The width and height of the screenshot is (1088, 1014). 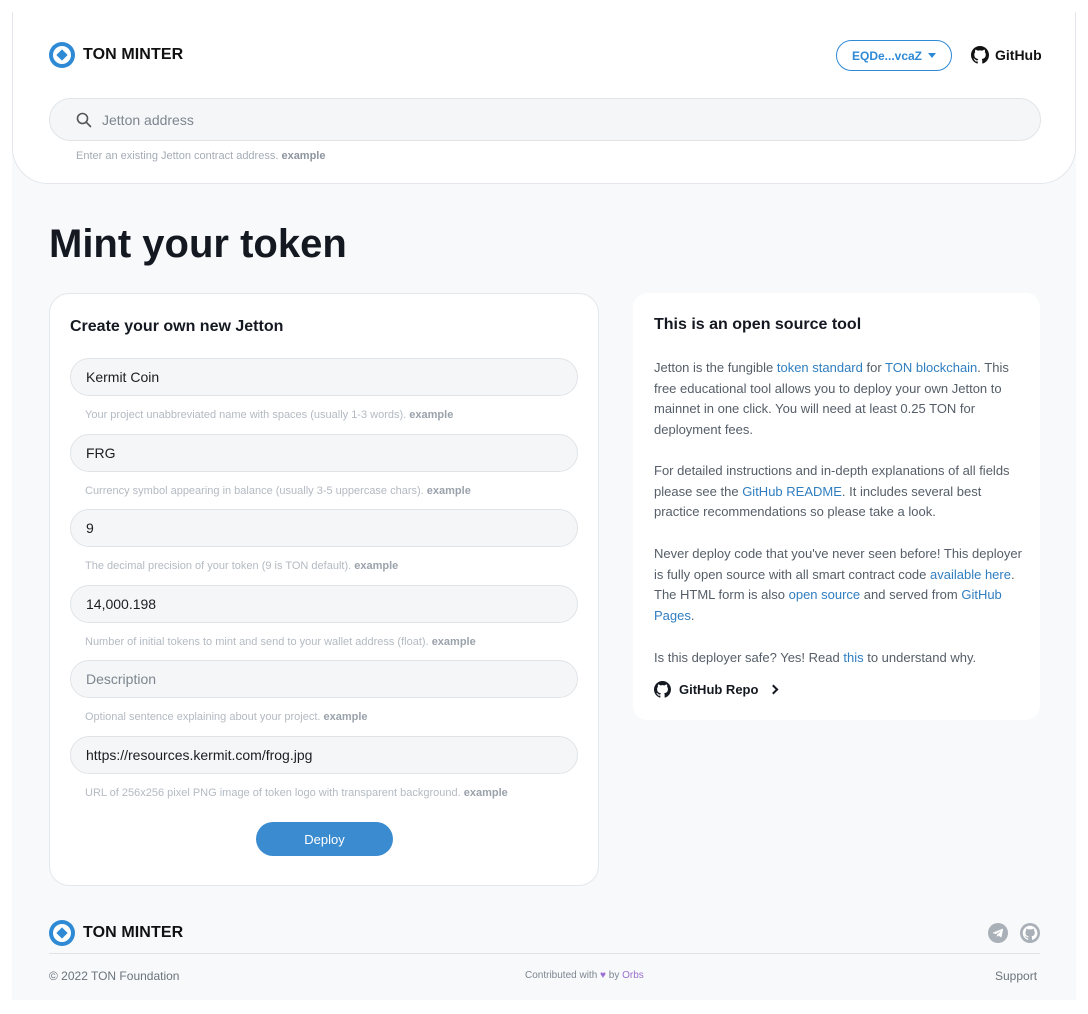 I want to click on available-here-link: available here, so click(x=970, y=574).